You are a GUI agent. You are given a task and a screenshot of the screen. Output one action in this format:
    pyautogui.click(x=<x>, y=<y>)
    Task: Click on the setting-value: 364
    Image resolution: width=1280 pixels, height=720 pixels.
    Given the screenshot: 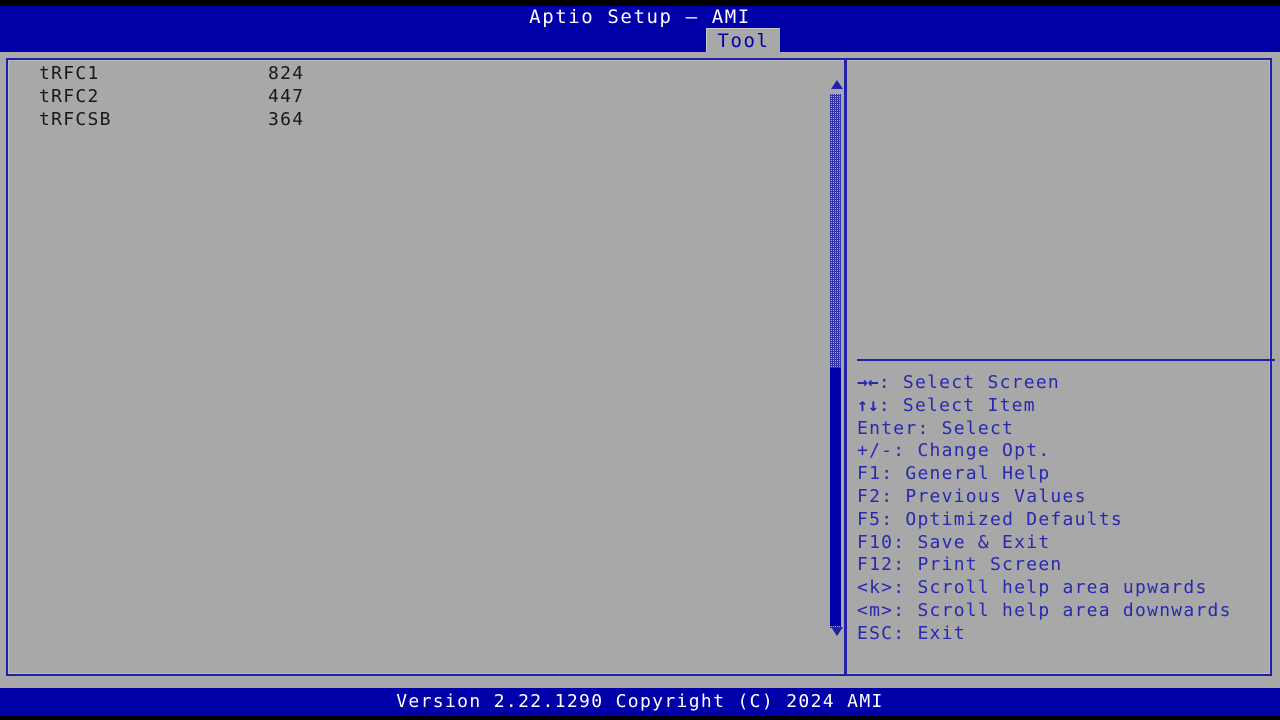 What is the action you would take?
    pyautogui.click(x=286, y=119)
    